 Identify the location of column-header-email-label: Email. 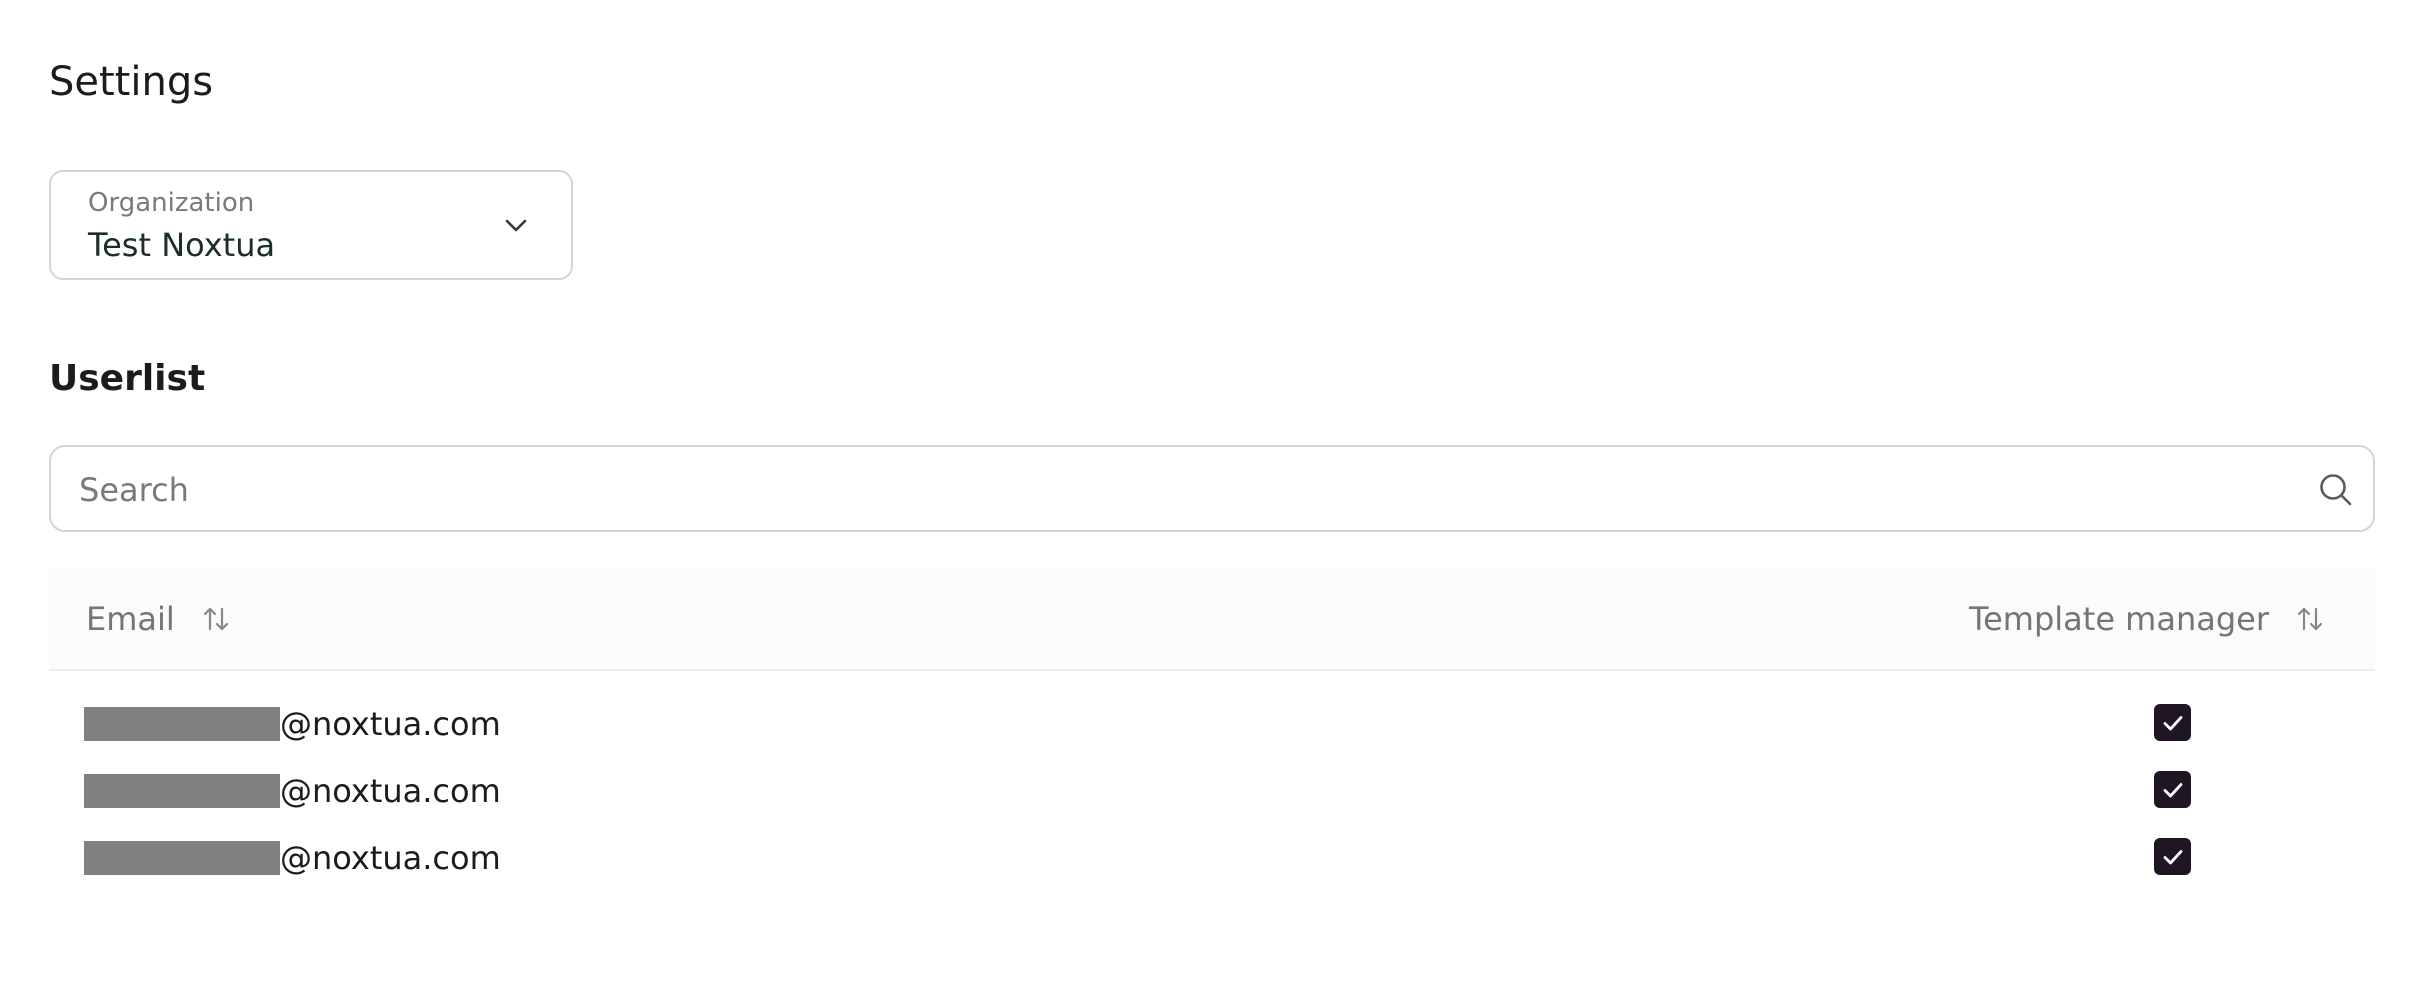
(130, 619).